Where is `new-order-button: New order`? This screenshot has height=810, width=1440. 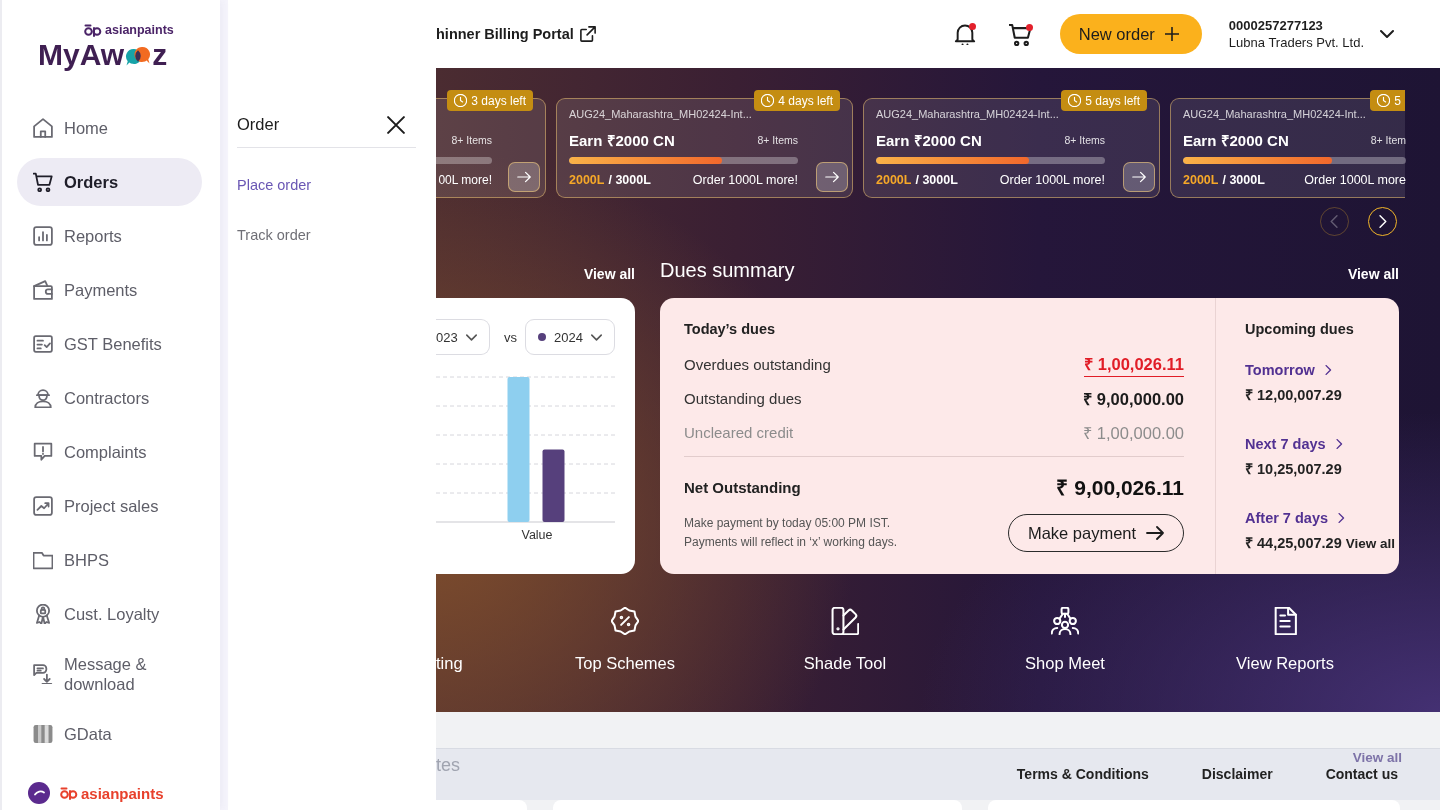 new-order-button: New order is located at coordinates (1130, 34).